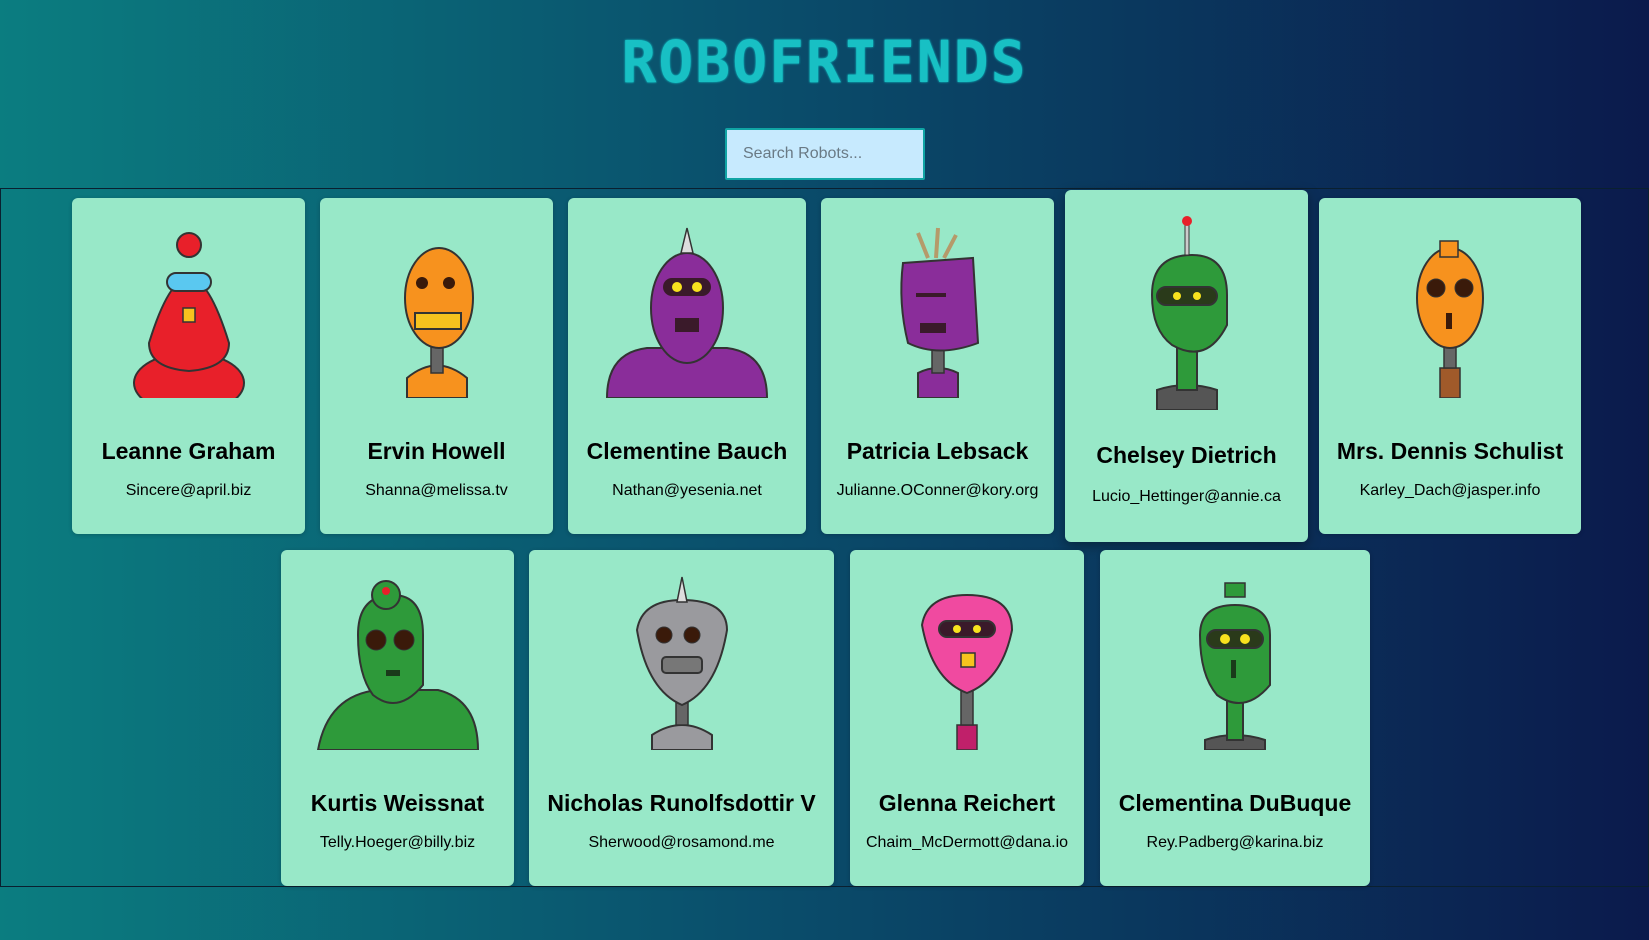 The height and width of the screenshot is (940, 1649). What do you see at coordinates (188, 451) in the screenshot?
I see `robot-name: Leanne Graham` at bounding box center [188, 451].